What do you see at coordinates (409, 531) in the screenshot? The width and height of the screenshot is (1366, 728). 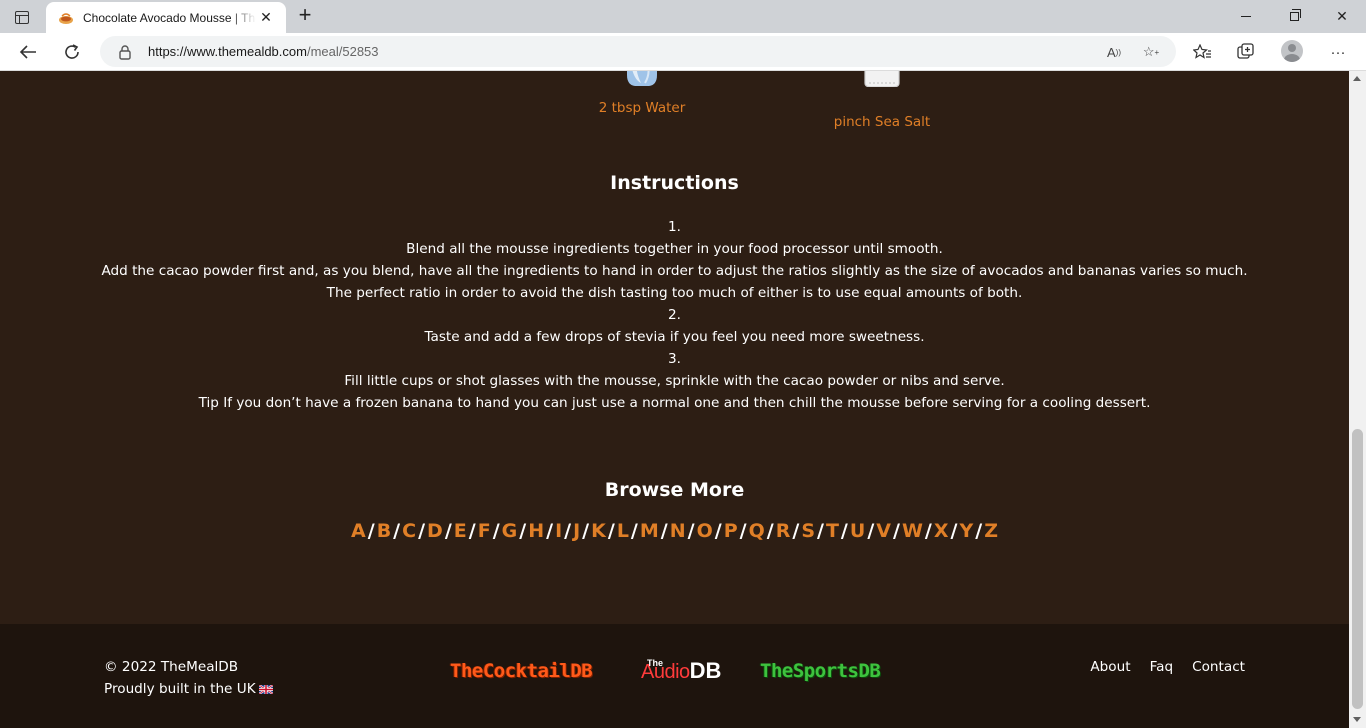 I see `browse-letter-link: C` at bounding box center [409, 531].